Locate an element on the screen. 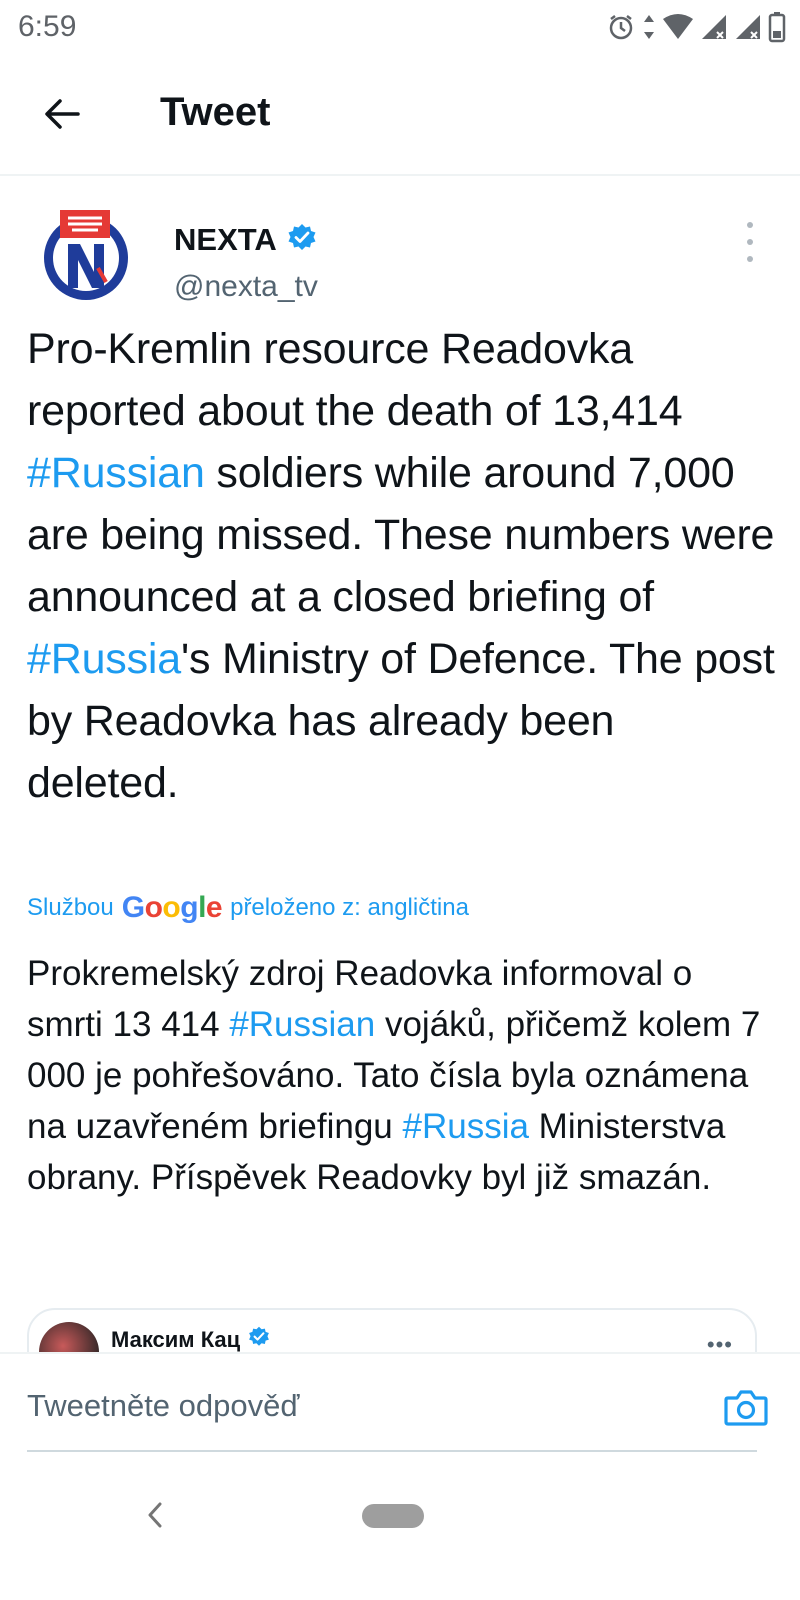 The image size is (800, 1600). system-nav-bar is located at coordinates (400, 1540).